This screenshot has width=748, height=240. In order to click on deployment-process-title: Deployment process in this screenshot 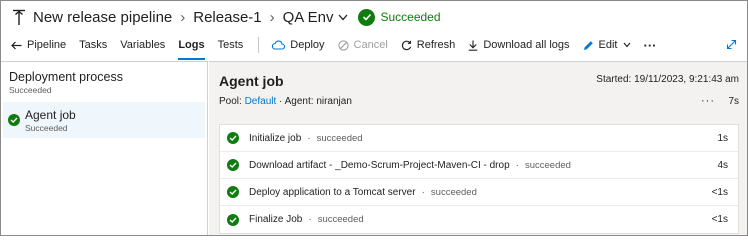, I will do `click(66, 77)`.